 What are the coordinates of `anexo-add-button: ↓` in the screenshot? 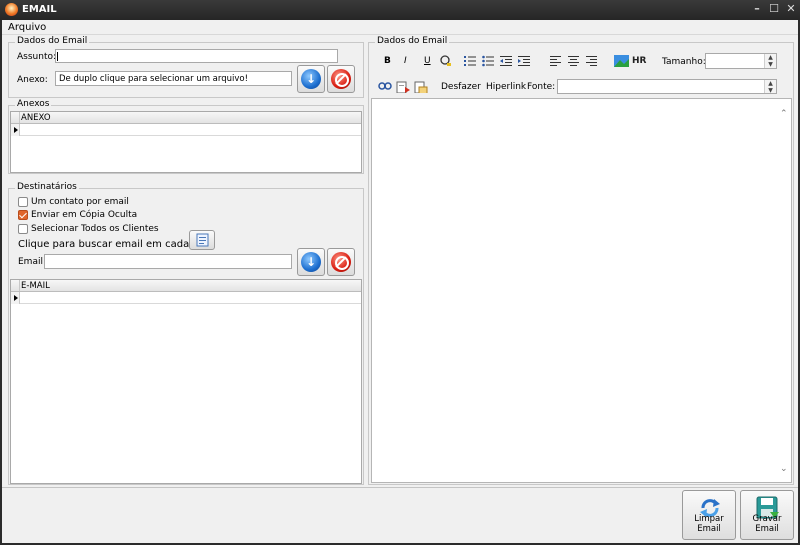 It's located at (311, 79).